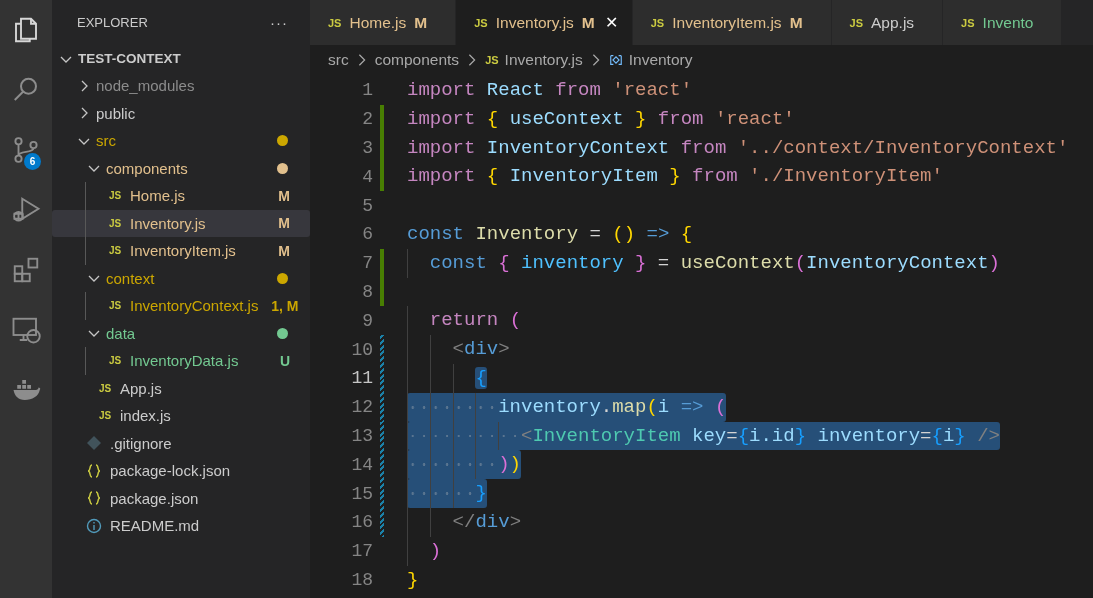 The width and height of the screenshot is (1093, 598). Describe the element at coordinates (210, 526) in the screenshot. I see `file-tree-item: README.md` at that location.